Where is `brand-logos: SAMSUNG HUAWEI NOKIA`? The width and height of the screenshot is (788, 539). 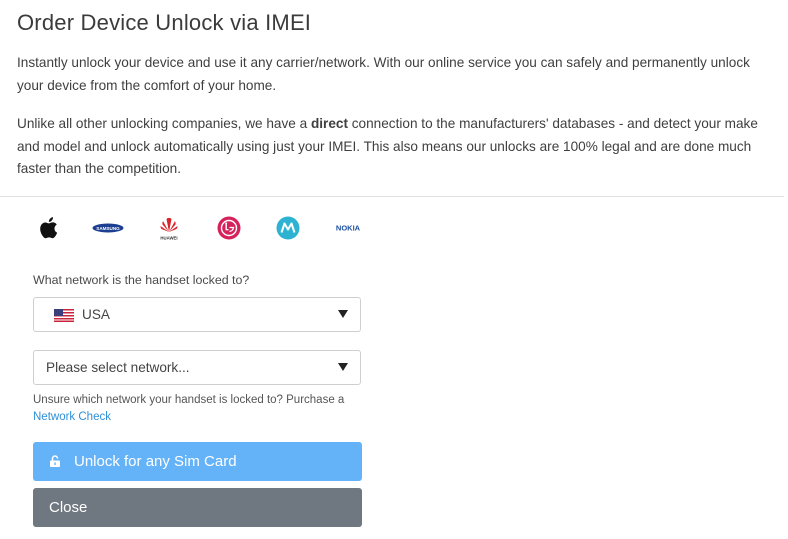
brand-logos: SAMSUNG HUAWEI NOKIA is located at coordinates (394, 228).